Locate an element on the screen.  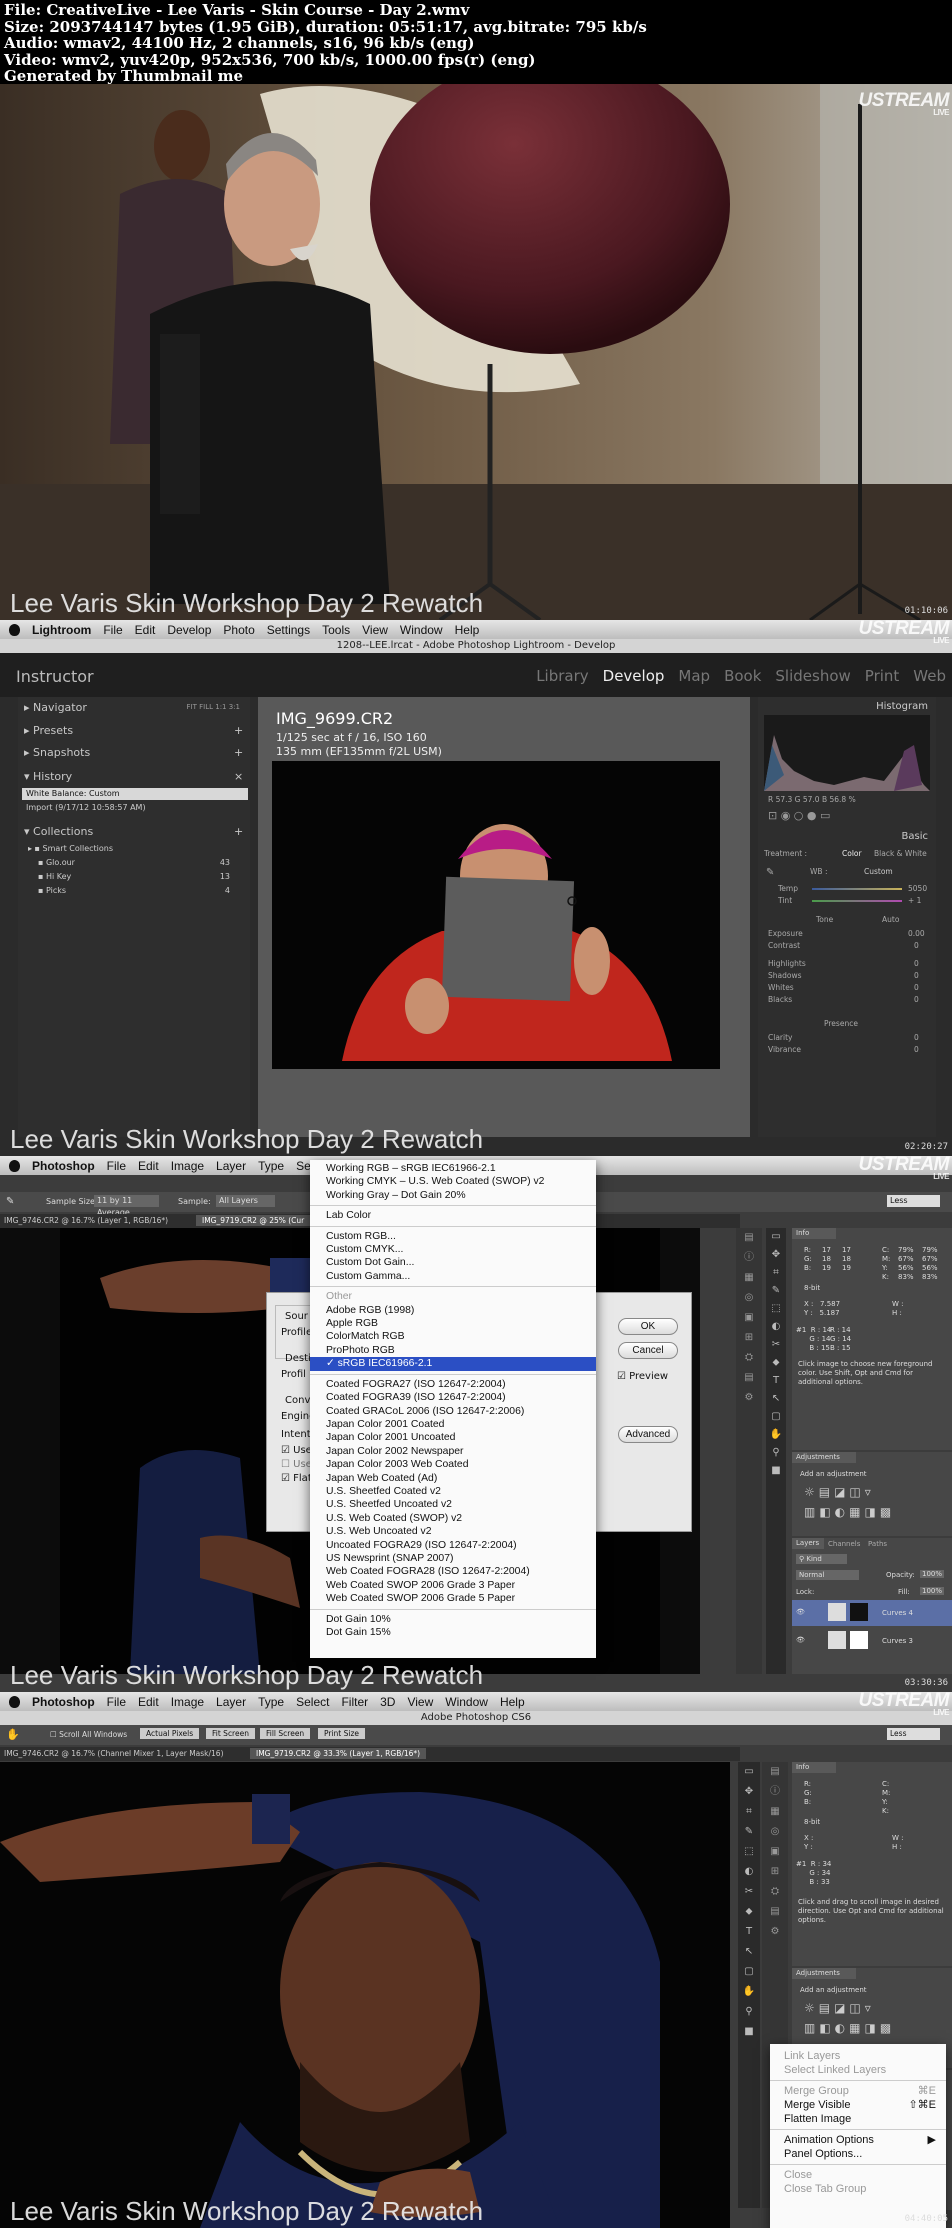
contrast-value: 0 is located at coordinates (916, 945).